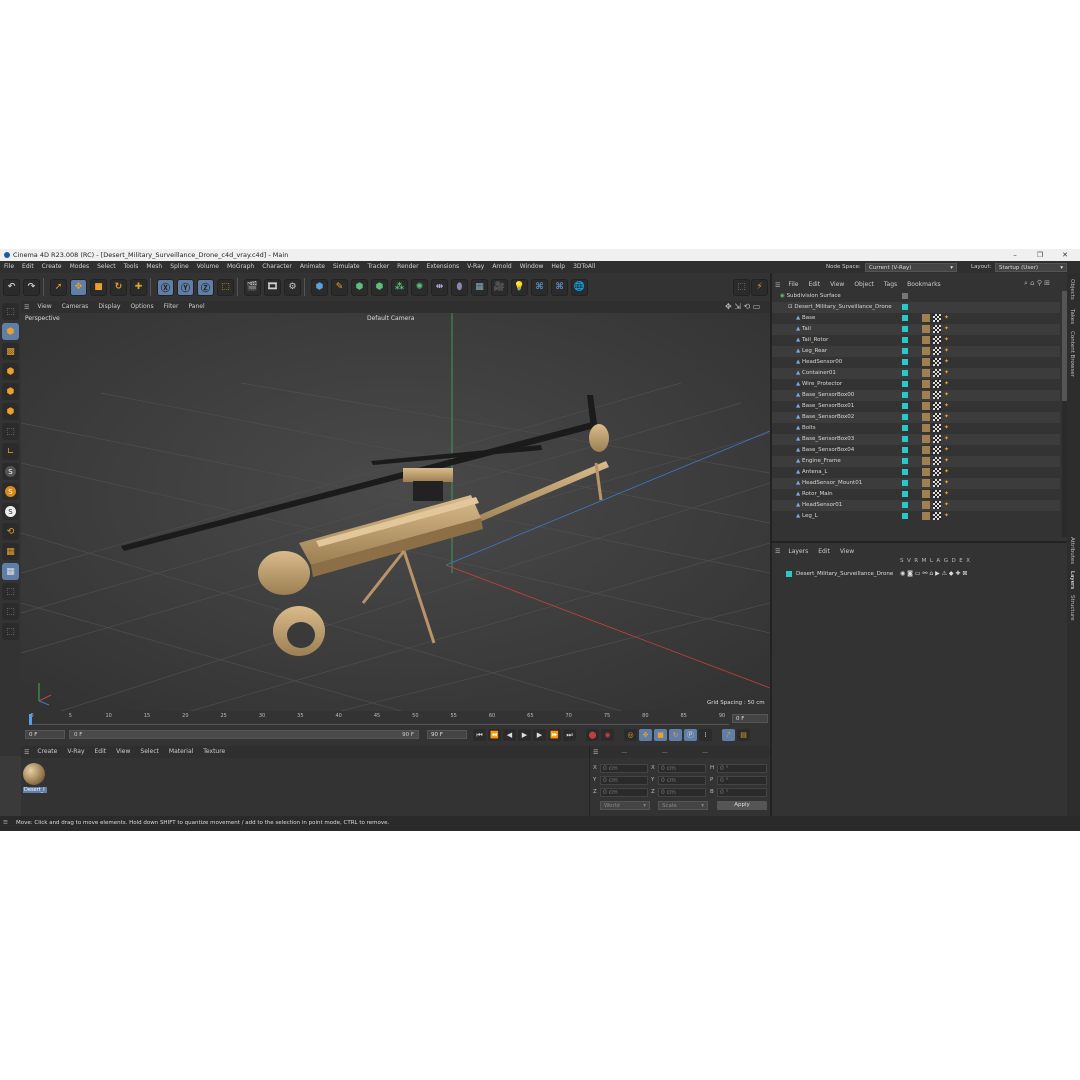 This screenshot has height=1080, width=1080. I want to click on close-button: ✕, so click(1065, 255).